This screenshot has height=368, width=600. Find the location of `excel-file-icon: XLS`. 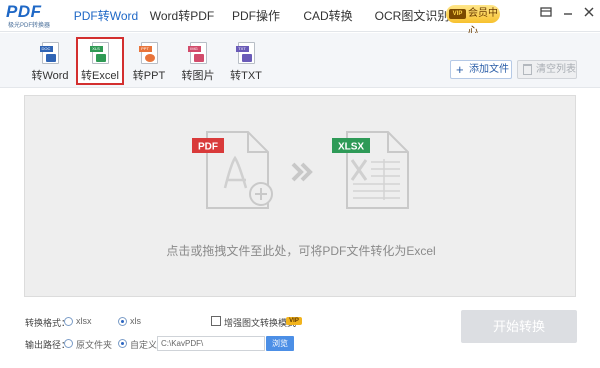

excel-file-icon: XLS is located at coordinates (99, 53).